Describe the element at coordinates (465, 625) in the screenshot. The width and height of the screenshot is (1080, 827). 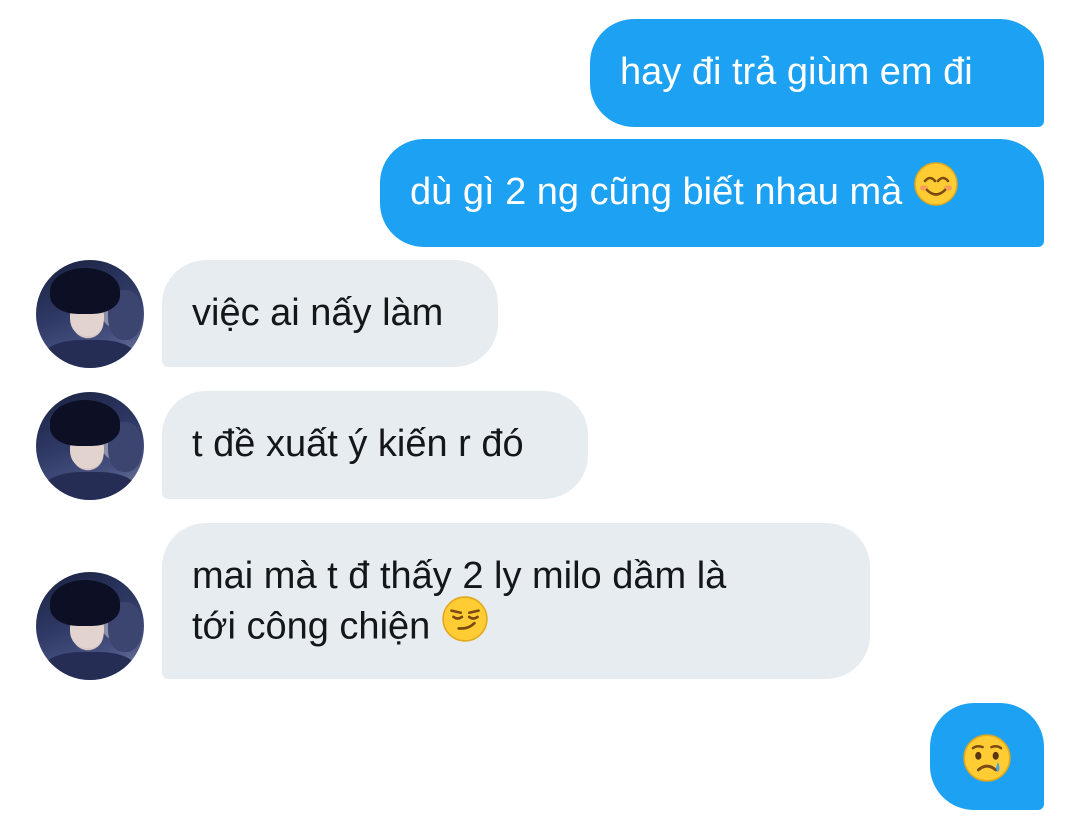
I see `smirking-face-icon` at that location.